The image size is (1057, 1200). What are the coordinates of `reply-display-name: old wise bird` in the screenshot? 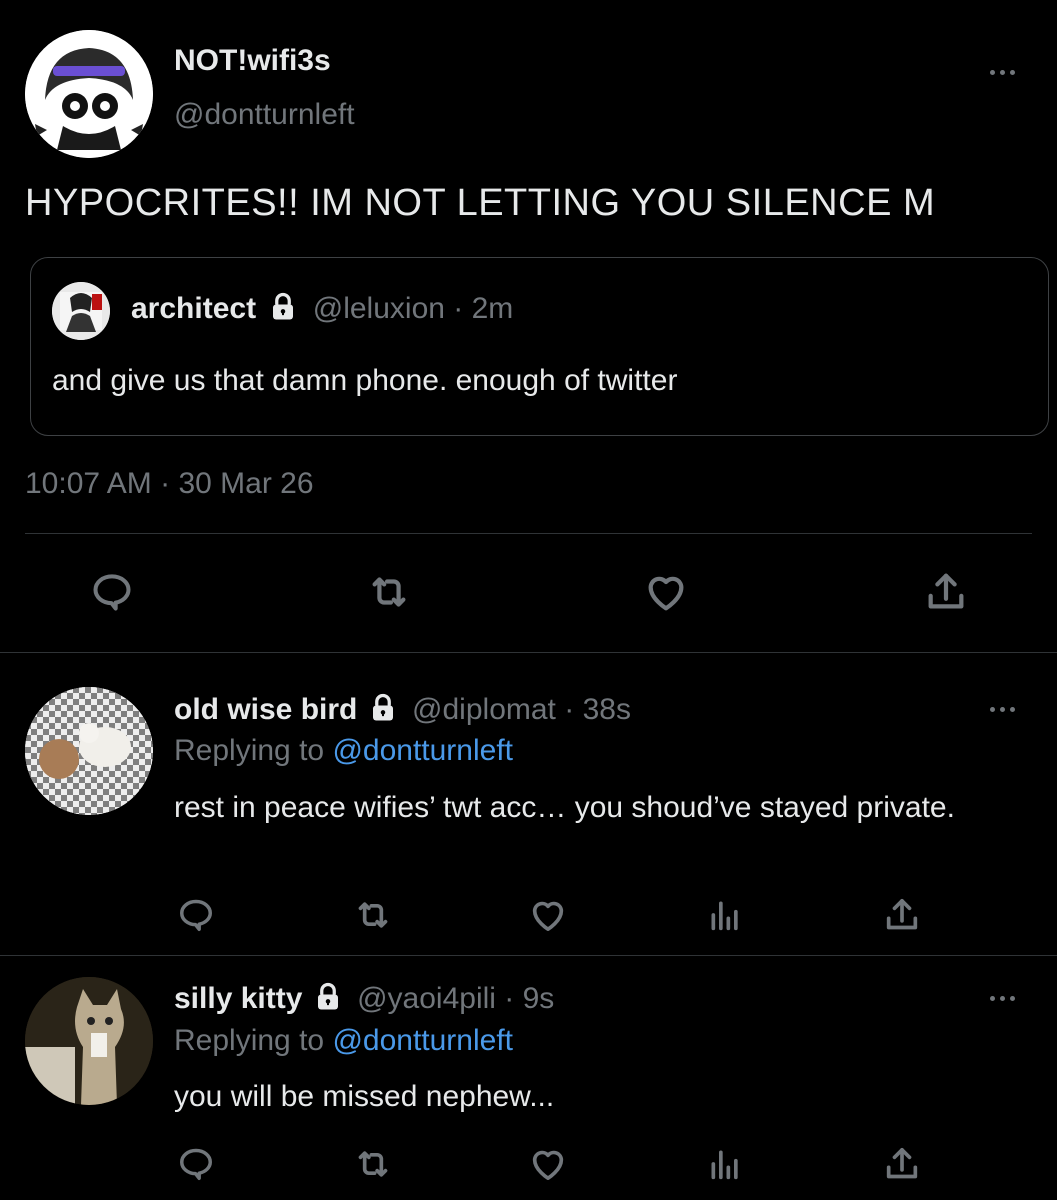 It's located at (265, 709).